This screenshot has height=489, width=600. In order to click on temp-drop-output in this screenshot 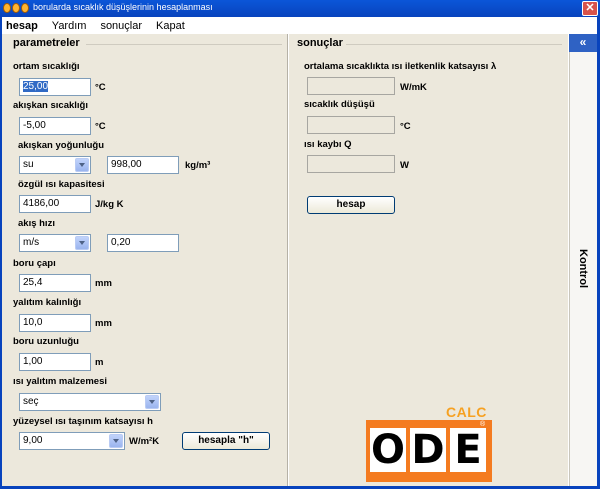, I will do `click(351, 125)`.